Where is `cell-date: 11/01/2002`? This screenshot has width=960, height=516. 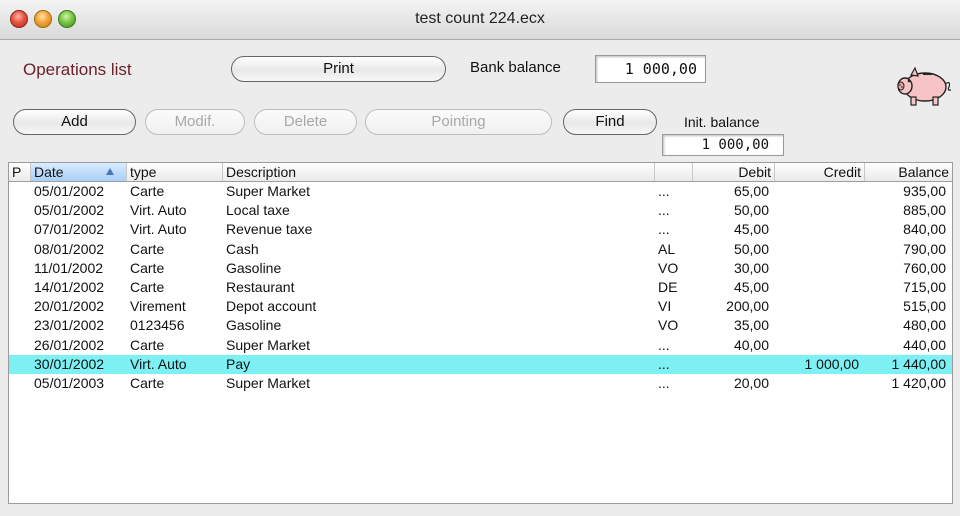 cell-date: 11/01/2002 is located at coordinates (69, 267).